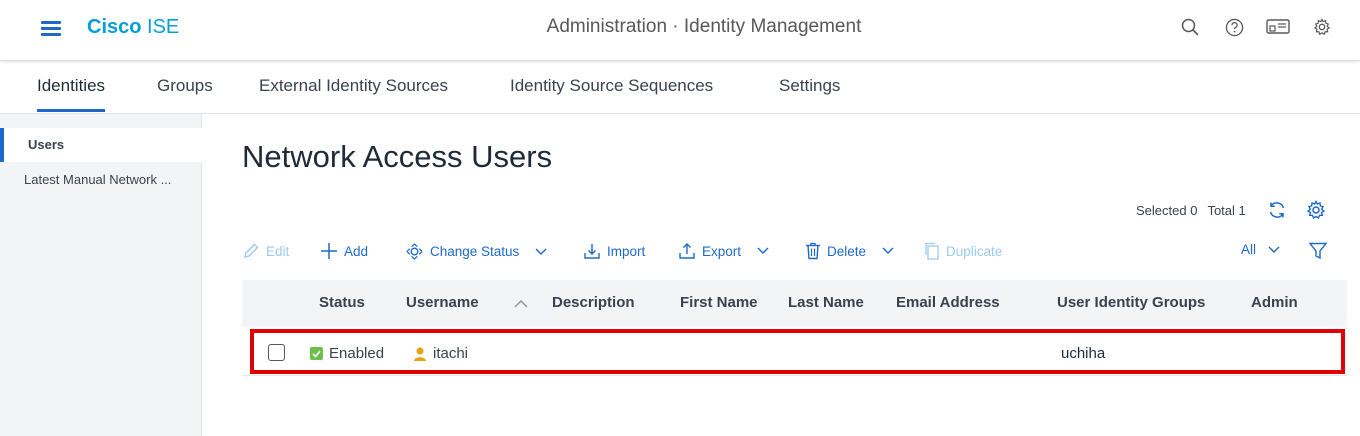  Describe the element at coordinates (1190, 27) in the screenshot. I see `search-icon` at that location.